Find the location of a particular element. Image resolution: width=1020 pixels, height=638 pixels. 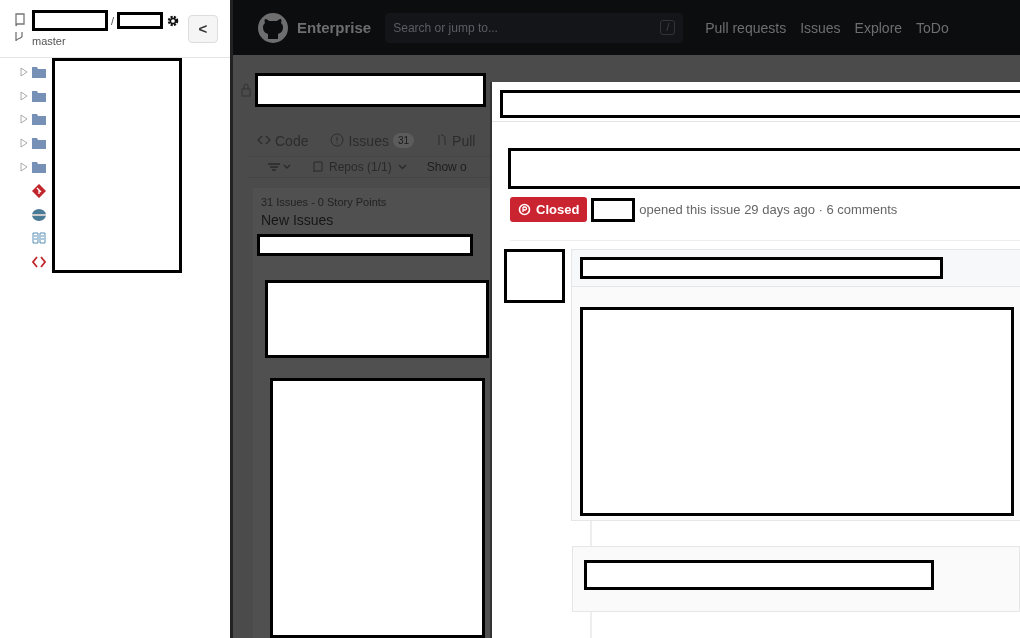

collapse-button: < is located at coordinates (203, 28).